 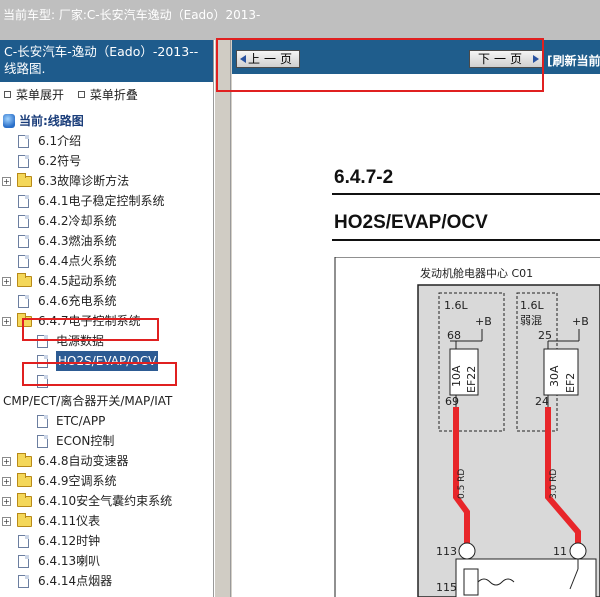 I want to click on pin-68: 68, so click(x=454, y=335).